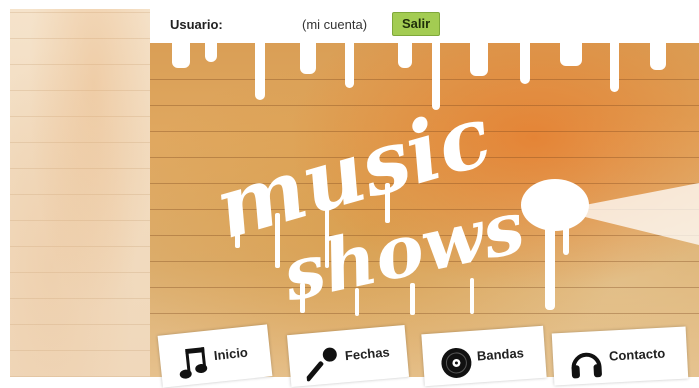 This screenshot has height=388, width=699. What do you see at coordinates (456, 362) in the screenshot?
I see `vinyl-record-icon` at bounding box center [456, 362].